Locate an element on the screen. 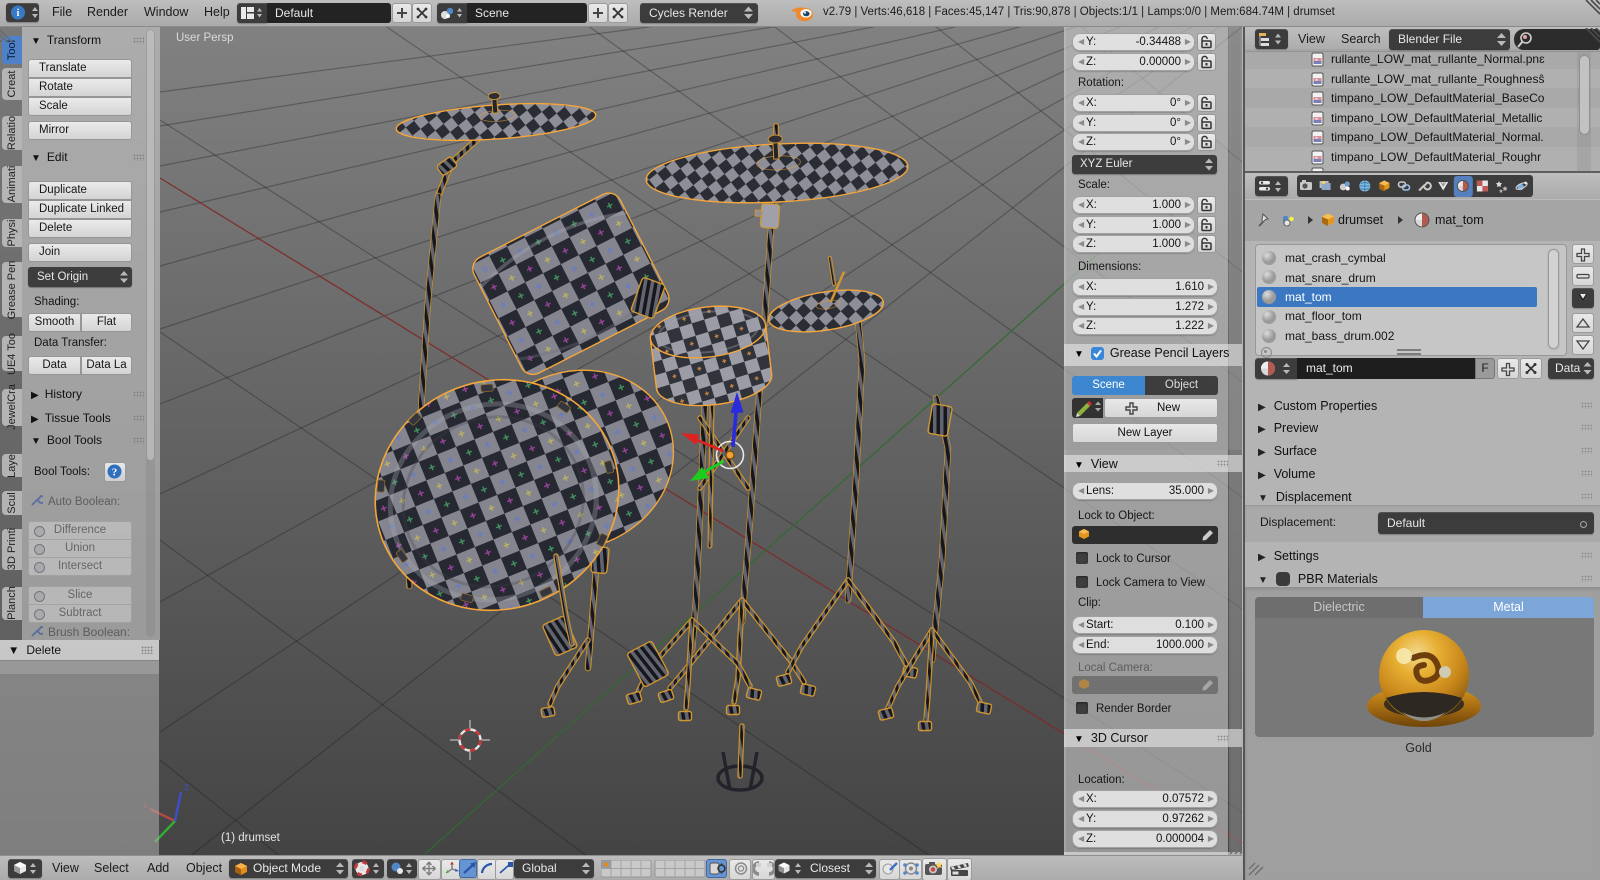  svg-text: i is located at coordinates (18, 13).